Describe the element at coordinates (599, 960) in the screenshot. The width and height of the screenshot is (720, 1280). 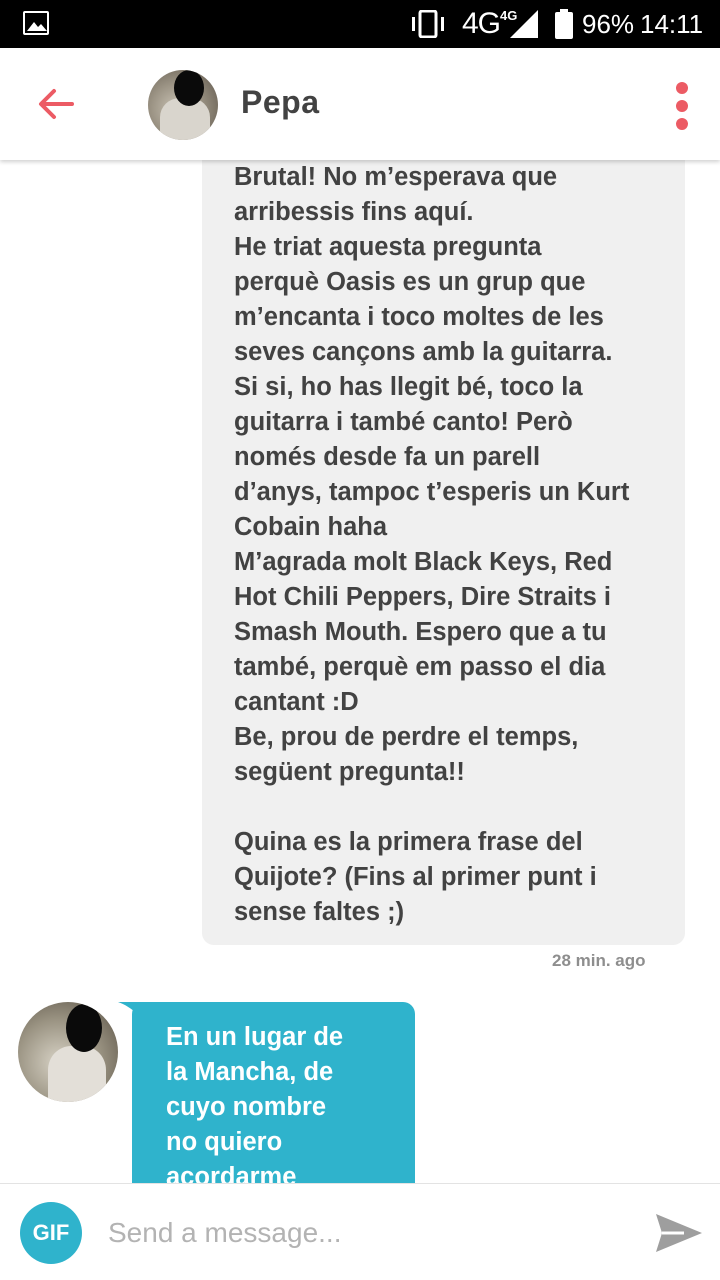
I see `message-timestamp: 28 min. ago` at that location.